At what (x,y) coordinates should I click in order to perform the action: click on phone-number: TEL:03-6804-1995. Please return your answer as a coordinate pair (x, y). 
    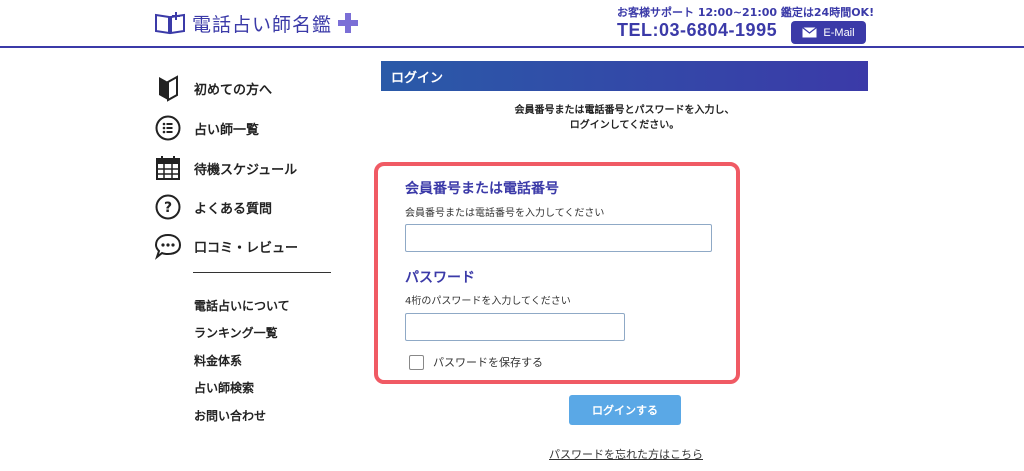
    Looking at the image, I should click on (697, 30).